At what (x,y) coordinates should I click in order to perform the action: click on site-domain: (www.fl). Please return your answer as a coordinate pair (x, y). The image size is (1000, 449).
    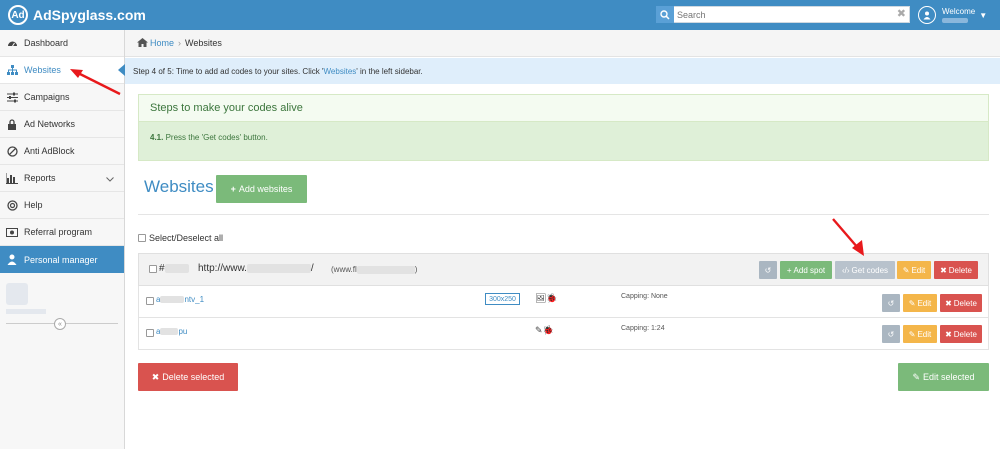
    Looking at the image, I should click on (374, 269).